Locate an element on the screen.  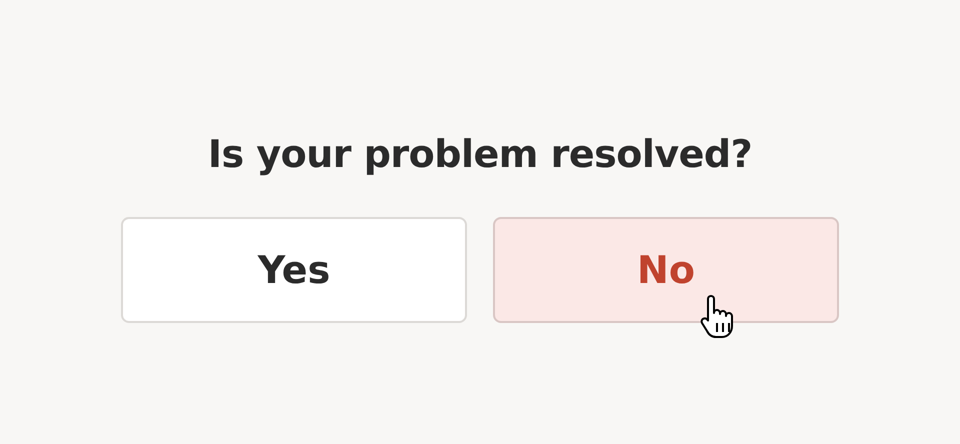
question-heading: Is your problem resolved? is located at coordinates (480, 154).